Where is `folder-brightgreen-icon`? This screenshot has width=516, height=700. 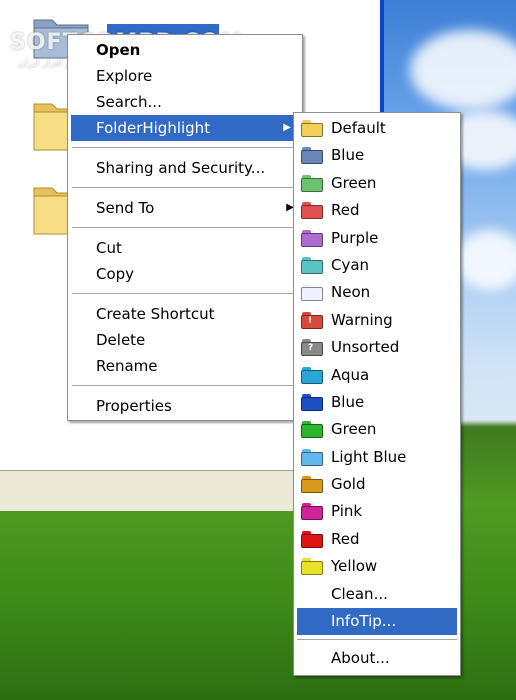 folder-brightgreen-icon is located at coordinates (312, 430).